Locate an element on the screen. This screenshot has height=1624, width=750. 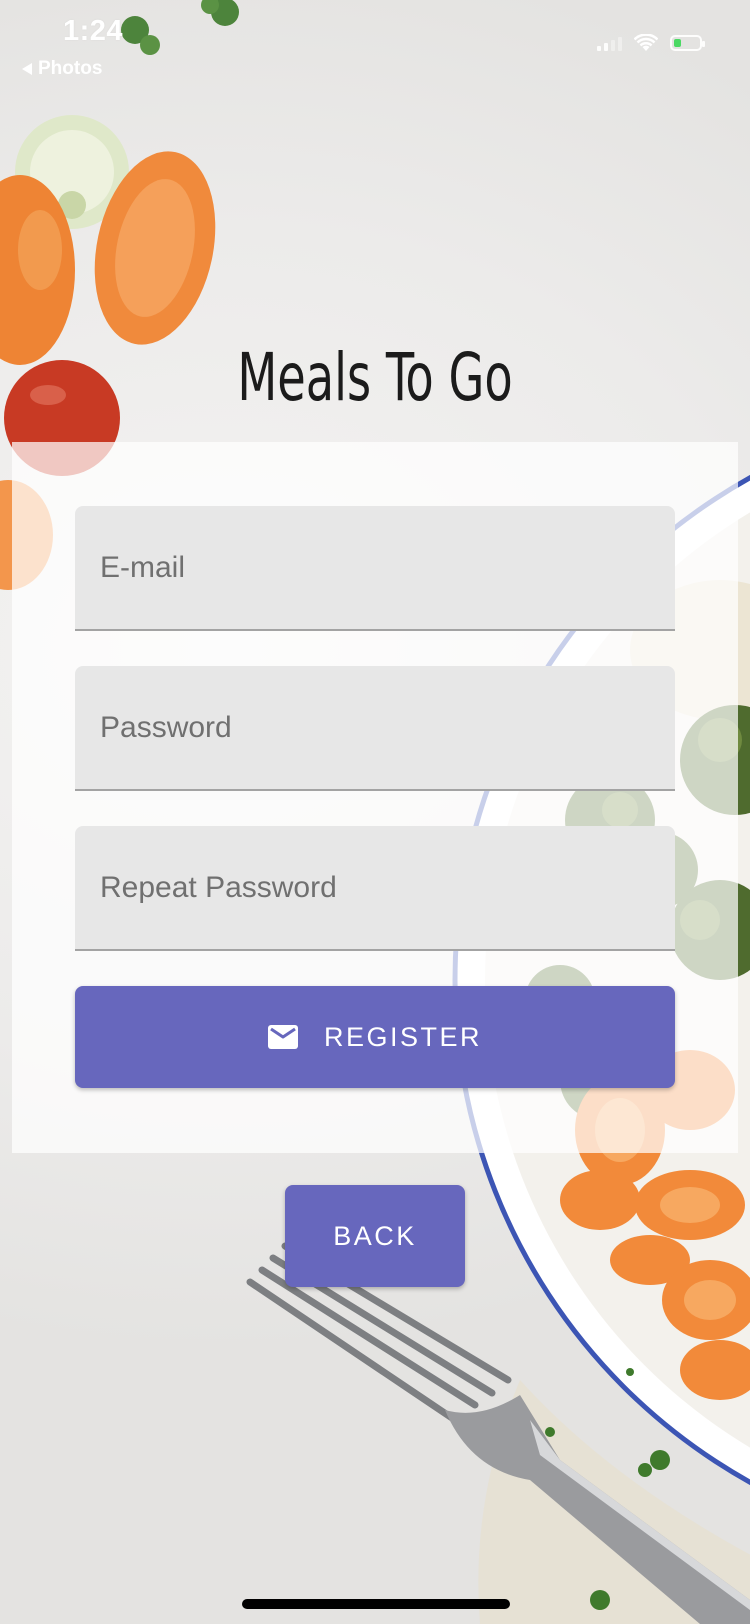
email-icon is located at coordinates (282, 1037).